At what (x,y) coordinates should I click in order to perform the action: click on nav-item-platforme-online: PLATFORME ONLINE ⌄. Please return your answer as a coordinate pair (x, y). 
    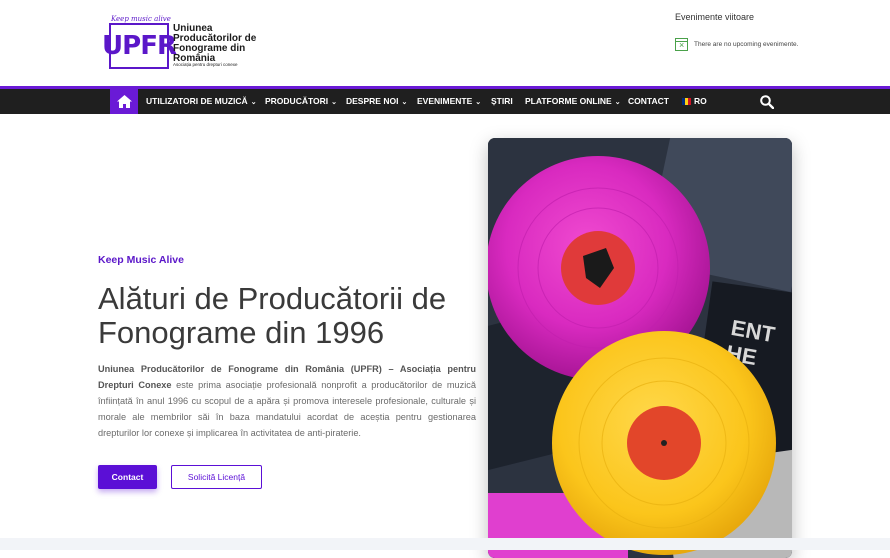
    Looking at the image, I should click on (573, 101).